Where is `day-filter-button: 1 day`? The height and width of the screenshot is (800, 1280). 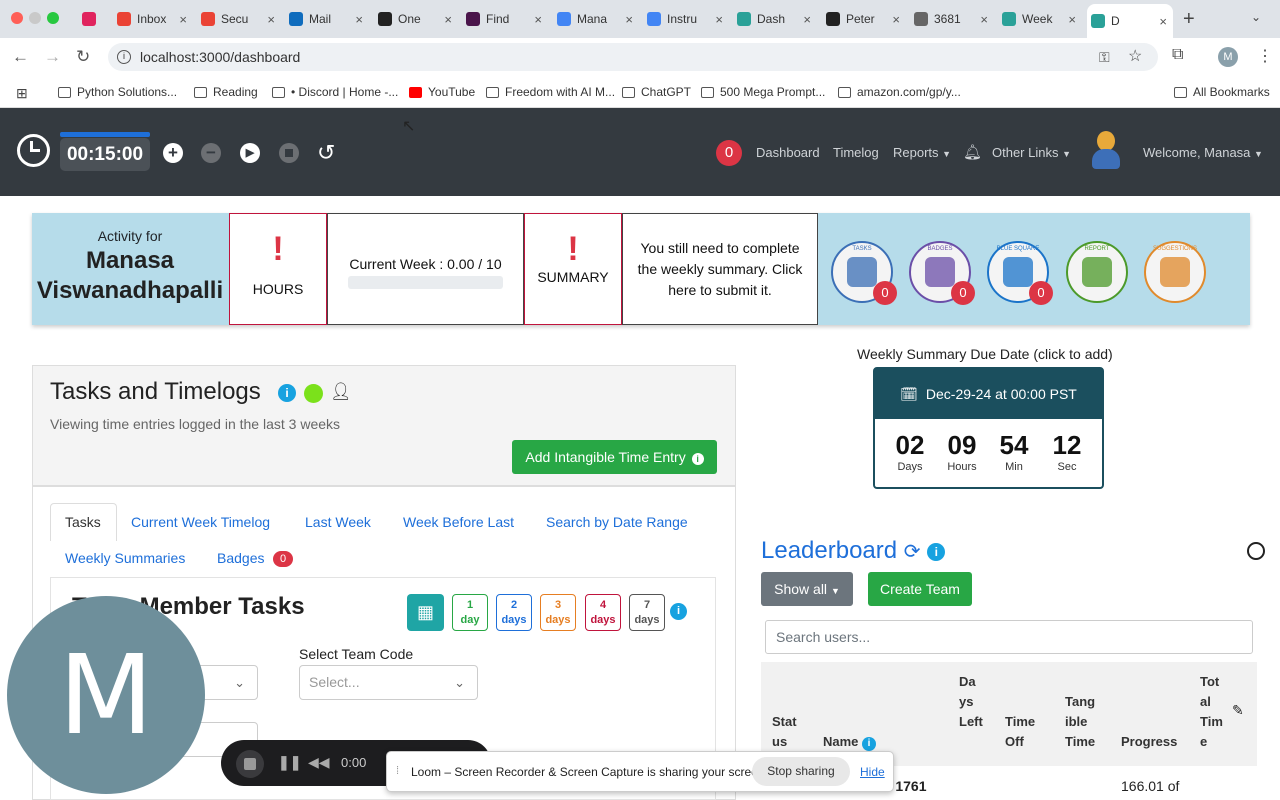
day-filter-button: 1 day is located at coordinates (470, 612).